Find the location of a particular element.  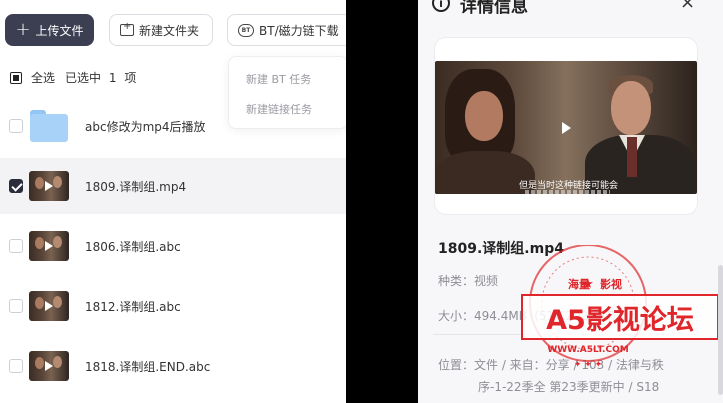

list-item: 1809.译制组.mp4 is located at coordinates (173, 186).